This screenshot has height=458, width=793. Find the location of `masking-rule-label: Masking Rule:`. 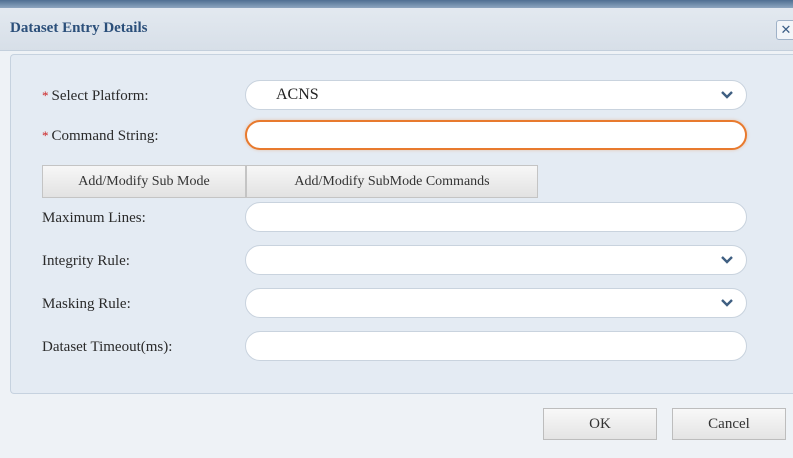

masking-rule-label: Masking Rule: is located at coordinates (86, 304).